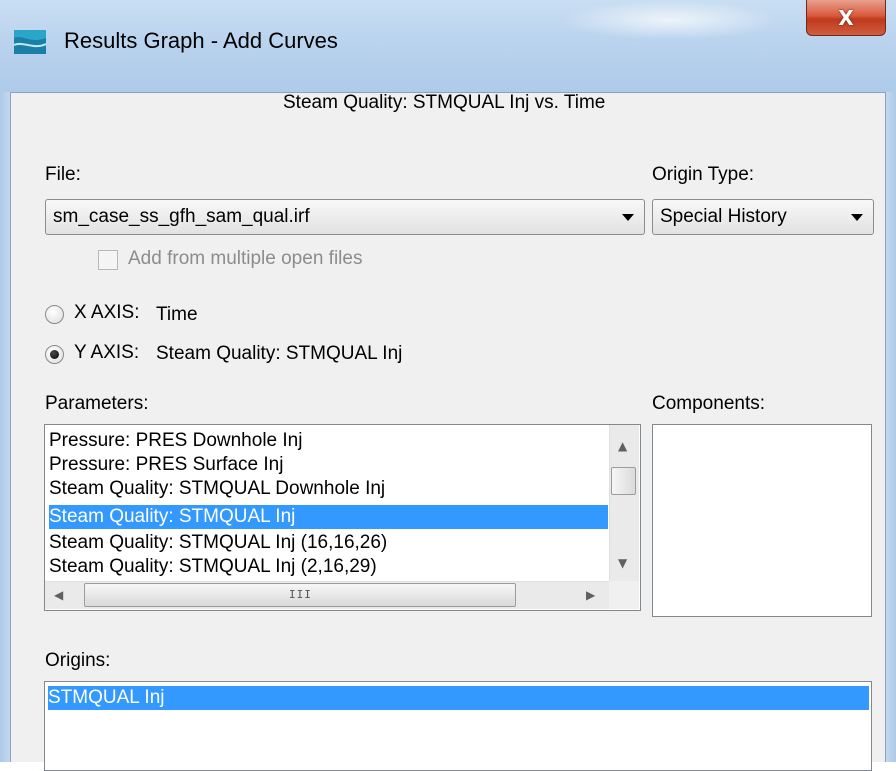 This screenshot has height=771, width=896. I want to click on origin-type-combobox: Special History, so click(763, 217).